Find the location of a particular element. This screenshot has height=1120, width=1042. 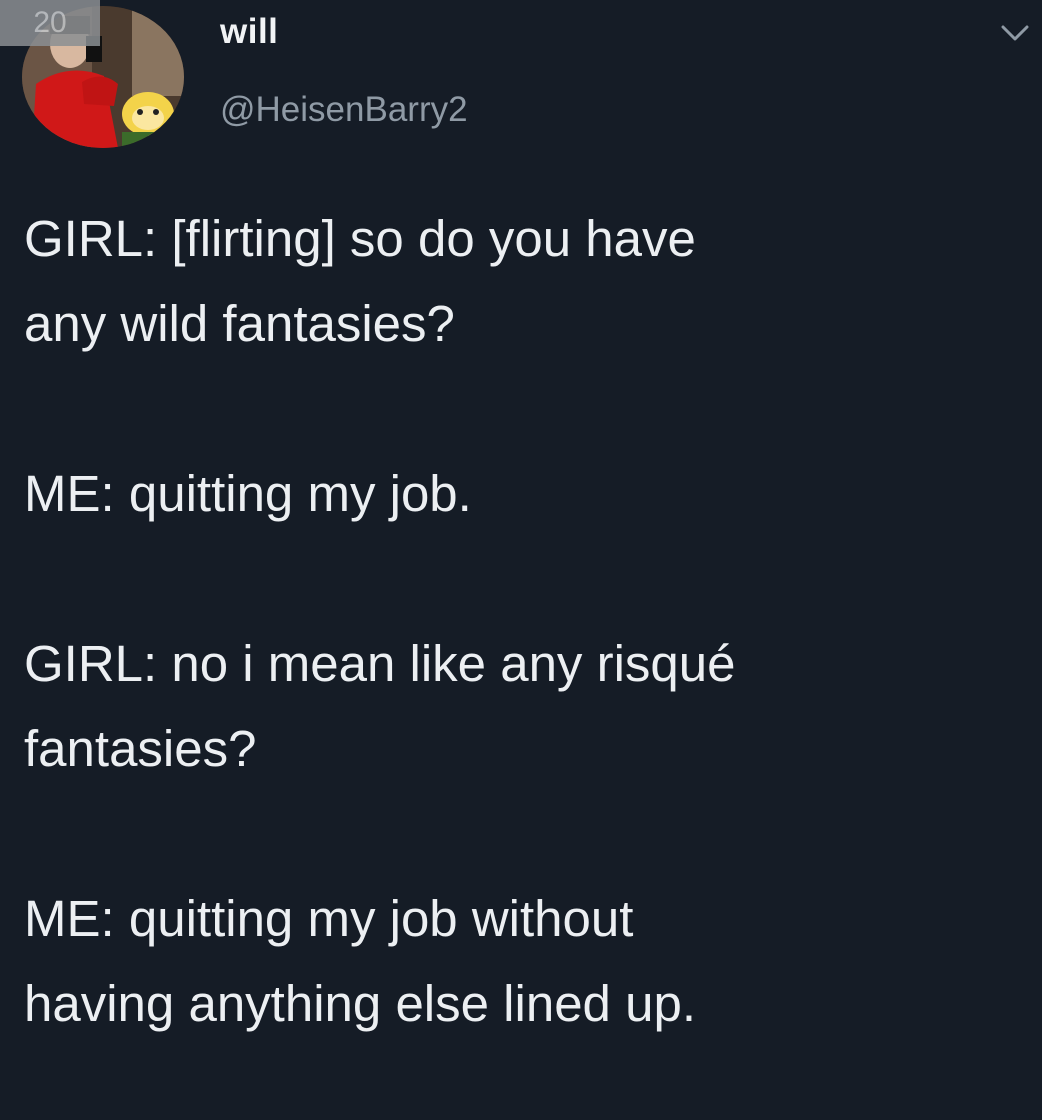

tweet-line: GIRL: [flirting] so do you have is located at coordinates (360, 238).